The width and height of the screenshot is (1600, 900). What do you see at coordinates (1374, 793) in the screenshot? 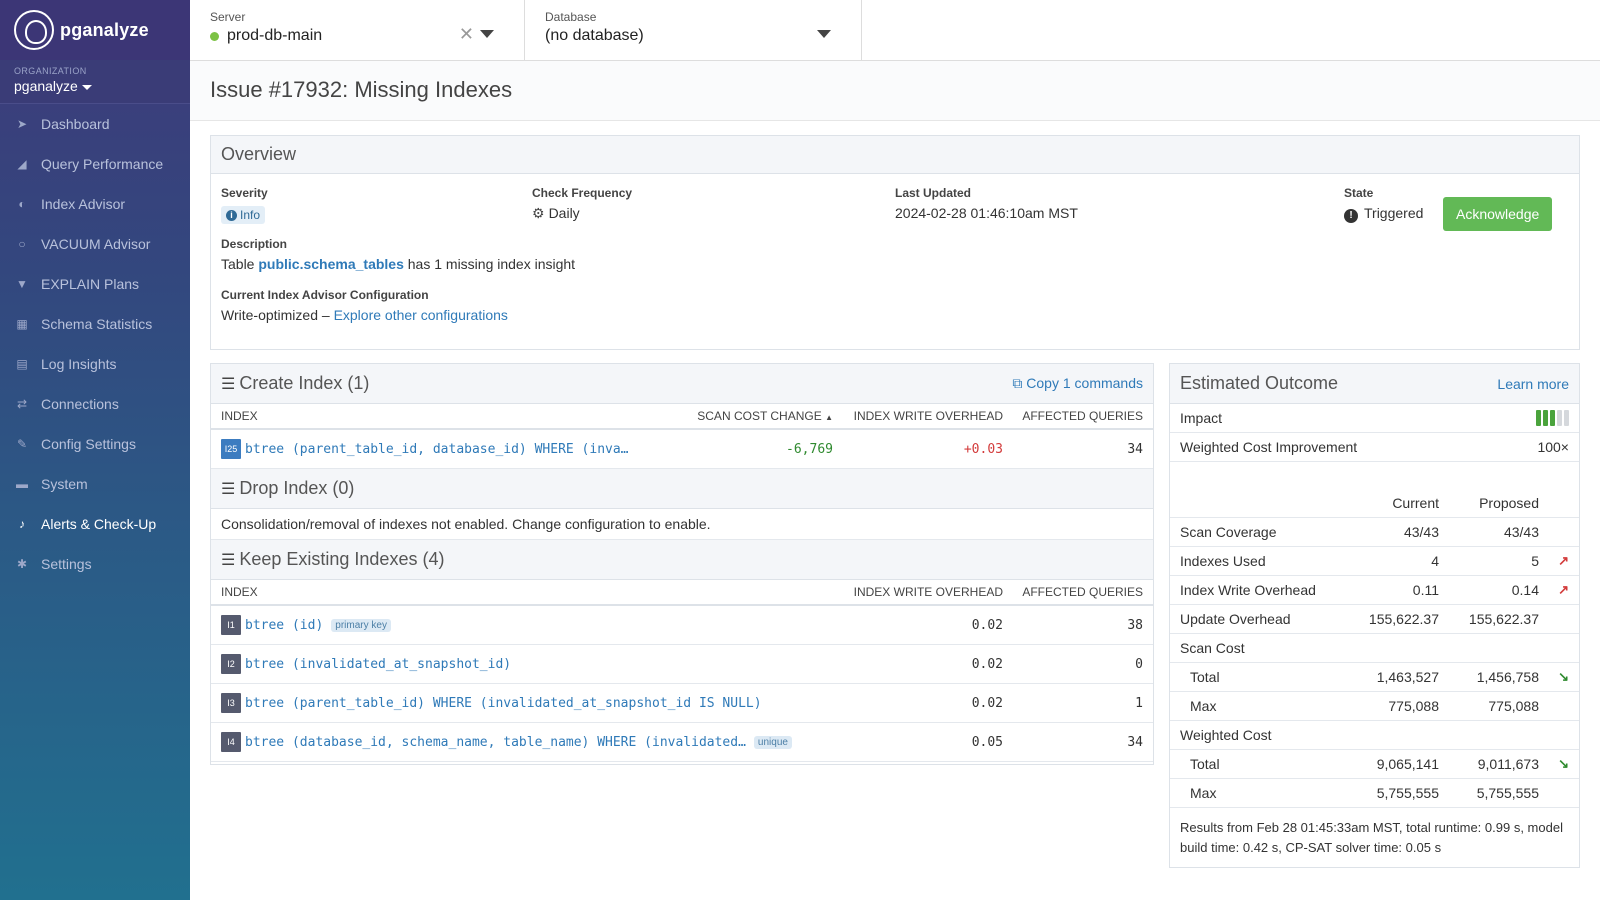
I see `outcome-row: Max 5,755,555 5,755,555` at bounding box center [1374, 793].